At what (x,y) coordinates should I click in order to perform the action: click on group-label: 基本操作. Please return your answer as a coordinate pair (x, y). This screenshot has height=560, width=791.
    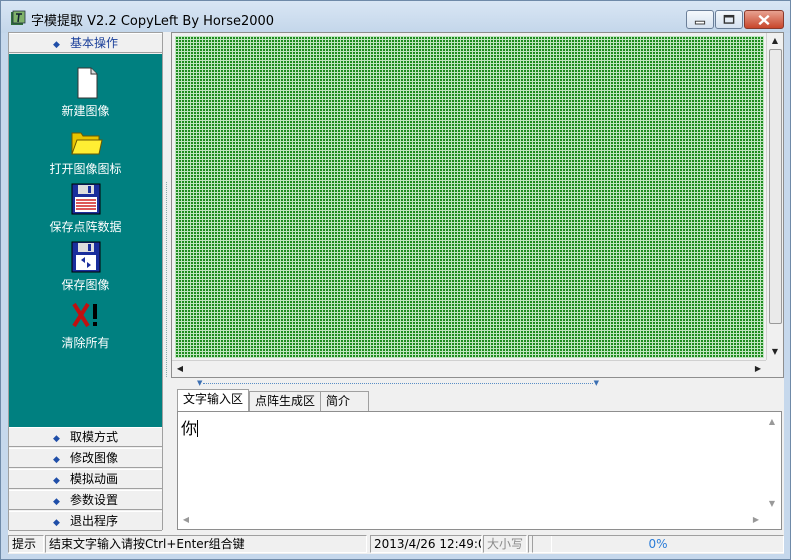
    Looking at the image, I should click on (93, 43).